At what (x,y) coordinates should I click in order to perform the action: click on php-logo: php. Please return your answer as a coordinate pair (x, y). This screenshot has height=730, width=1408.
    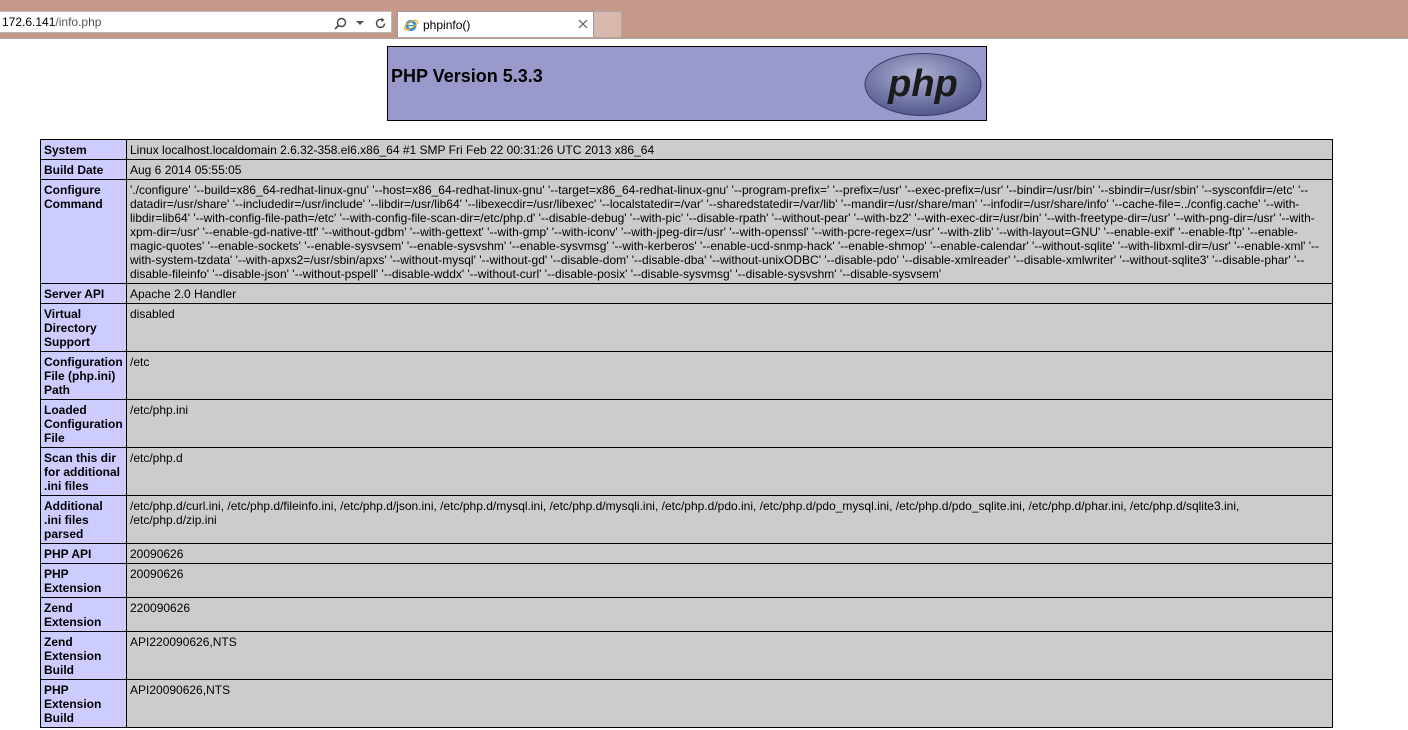
    Looking at the image, I should click on (923, 86).